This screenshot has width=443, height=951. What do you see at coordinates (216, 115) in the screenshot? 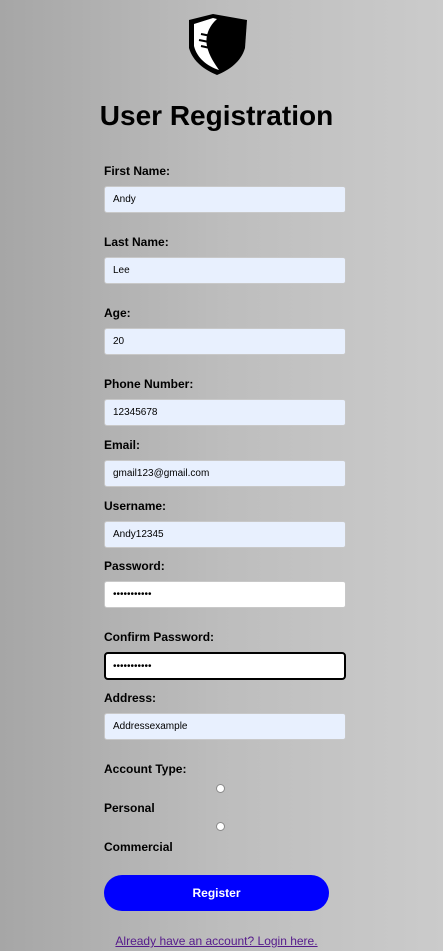
I see `page-title: User Registration` at bounding box center [216, 115].